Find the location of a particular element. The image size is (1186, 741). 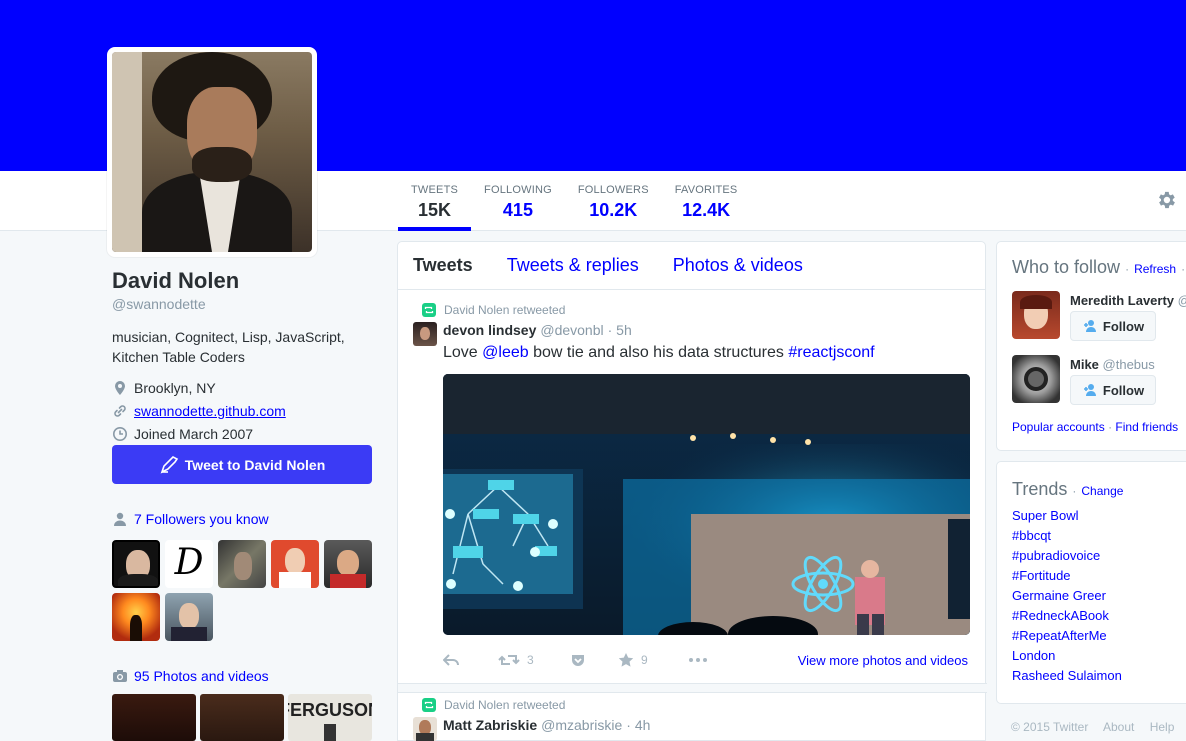

about-link: About is located at coordinates (1118, 727).